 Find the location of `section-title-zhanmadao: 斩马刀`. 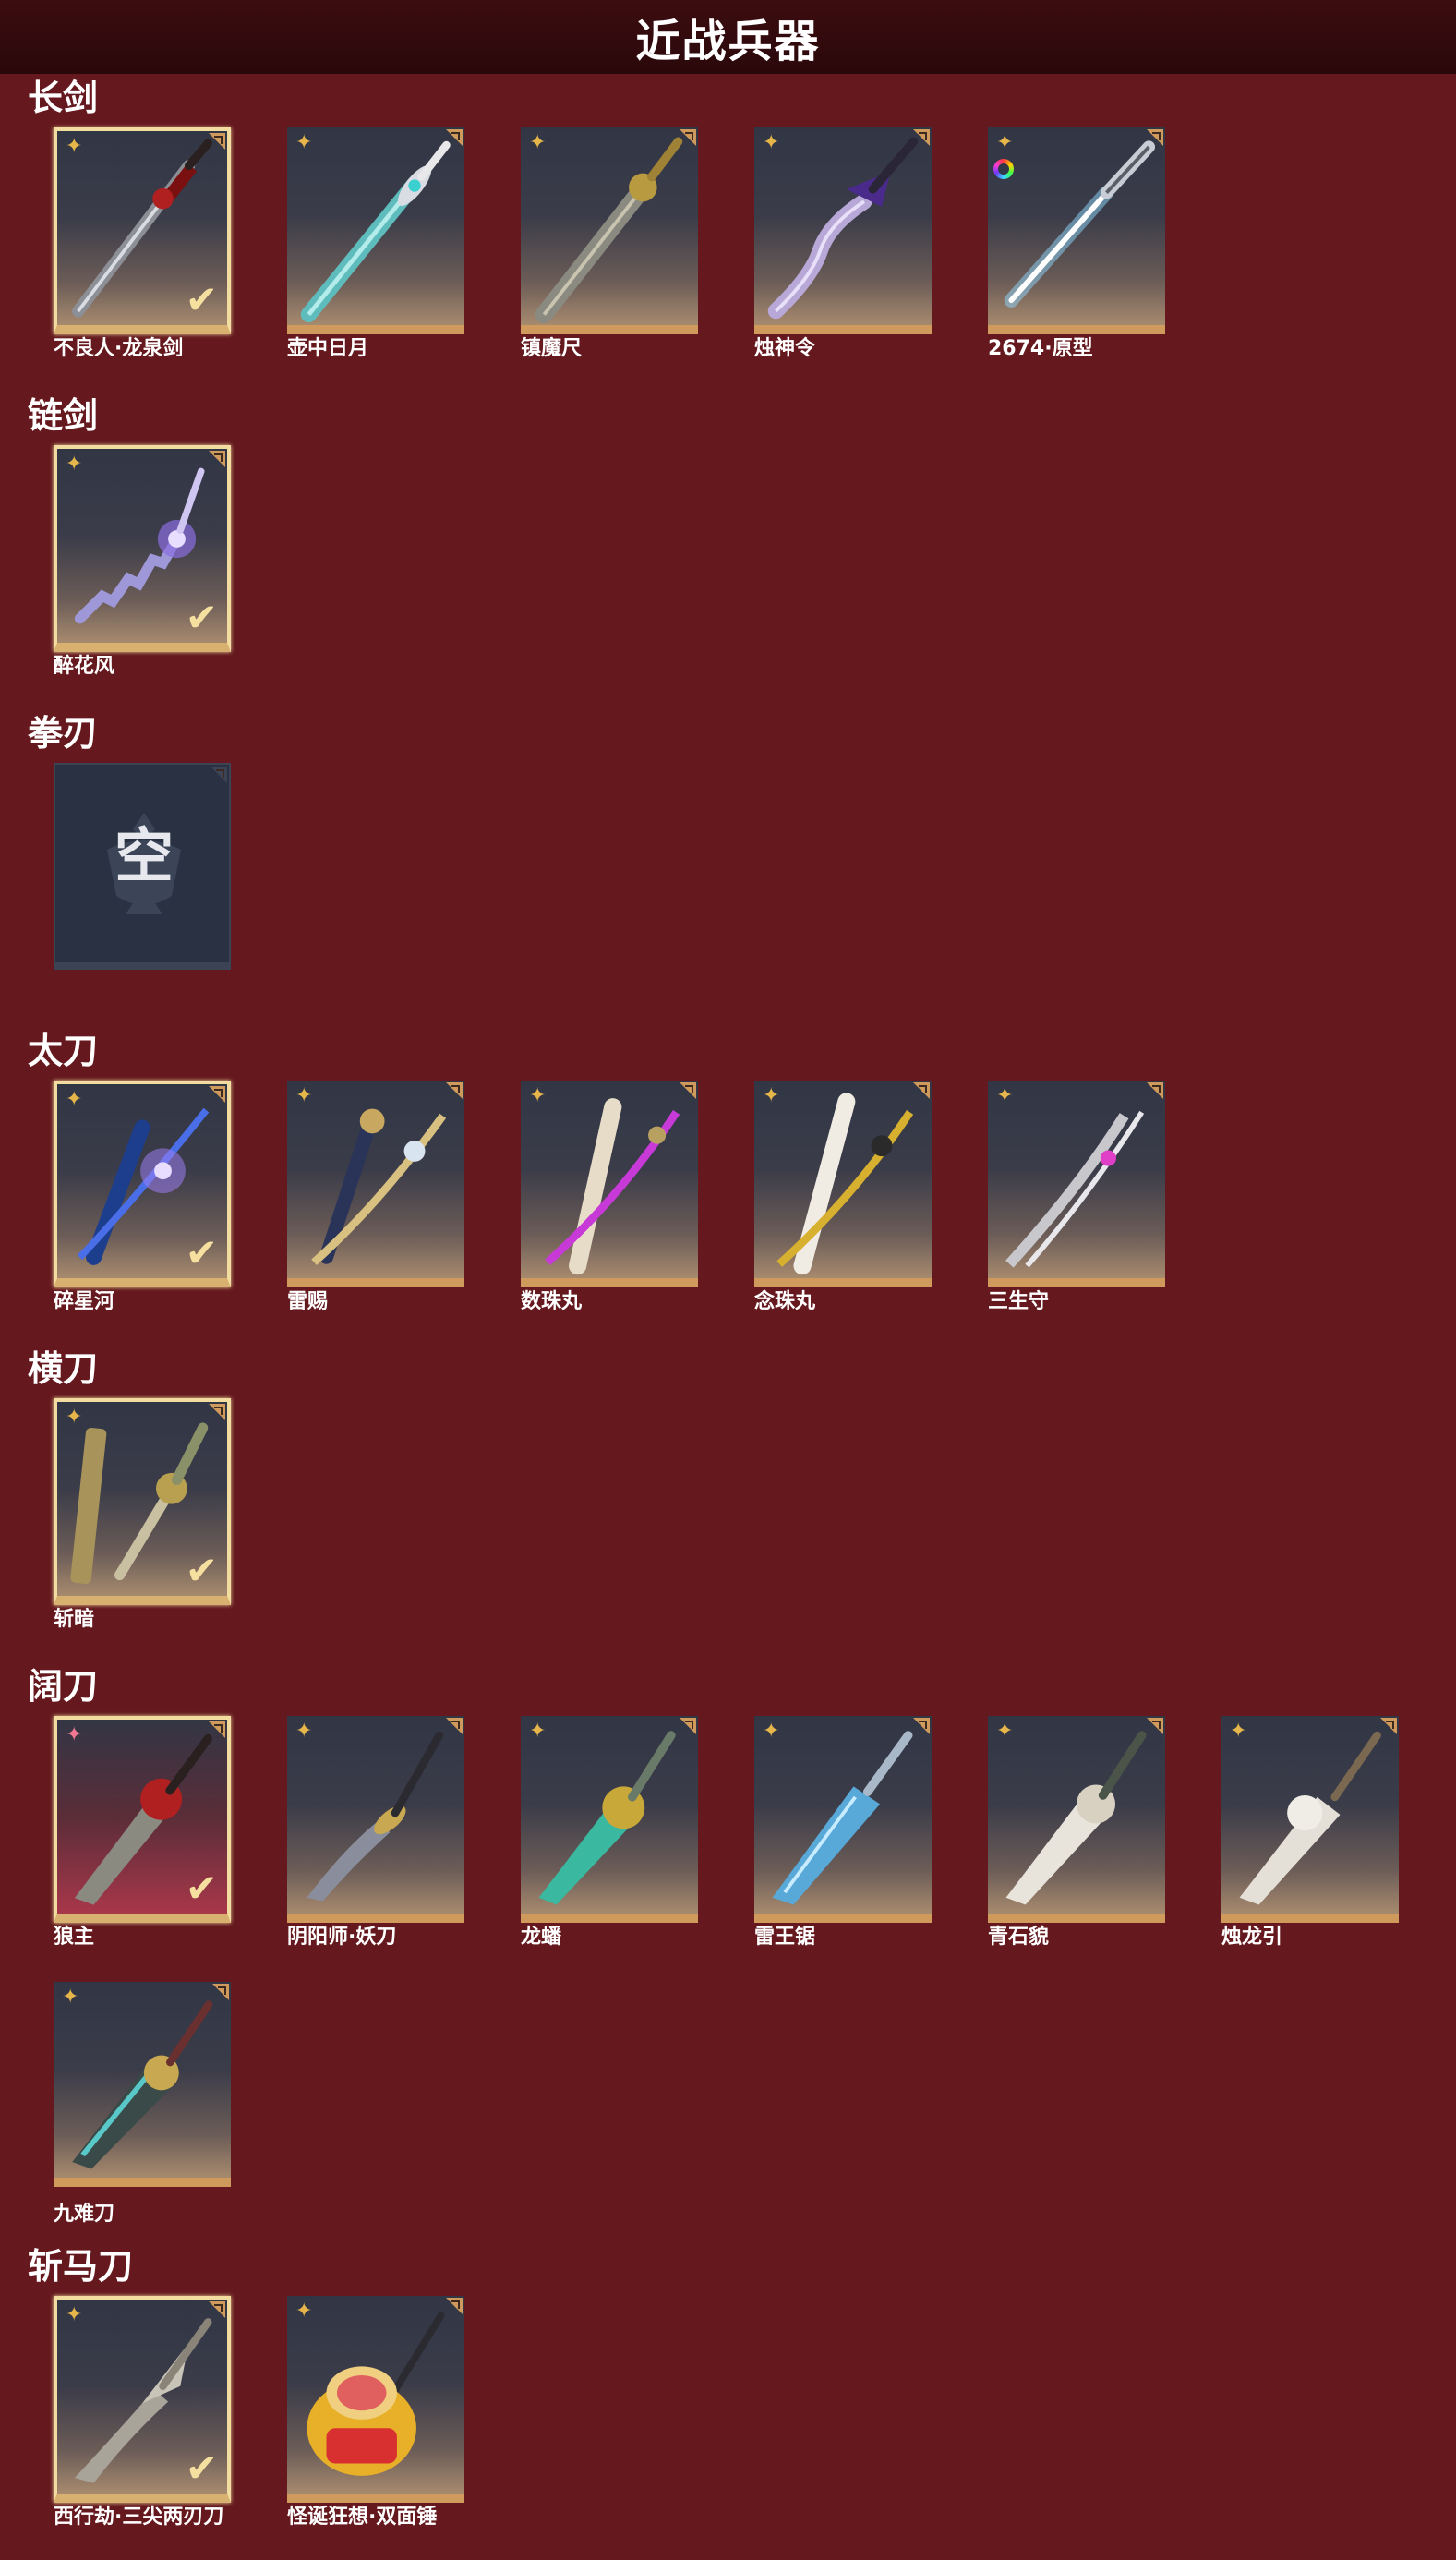

section-title-zhanmadao: 斩马刀 is located at coordinates (81, 2266).